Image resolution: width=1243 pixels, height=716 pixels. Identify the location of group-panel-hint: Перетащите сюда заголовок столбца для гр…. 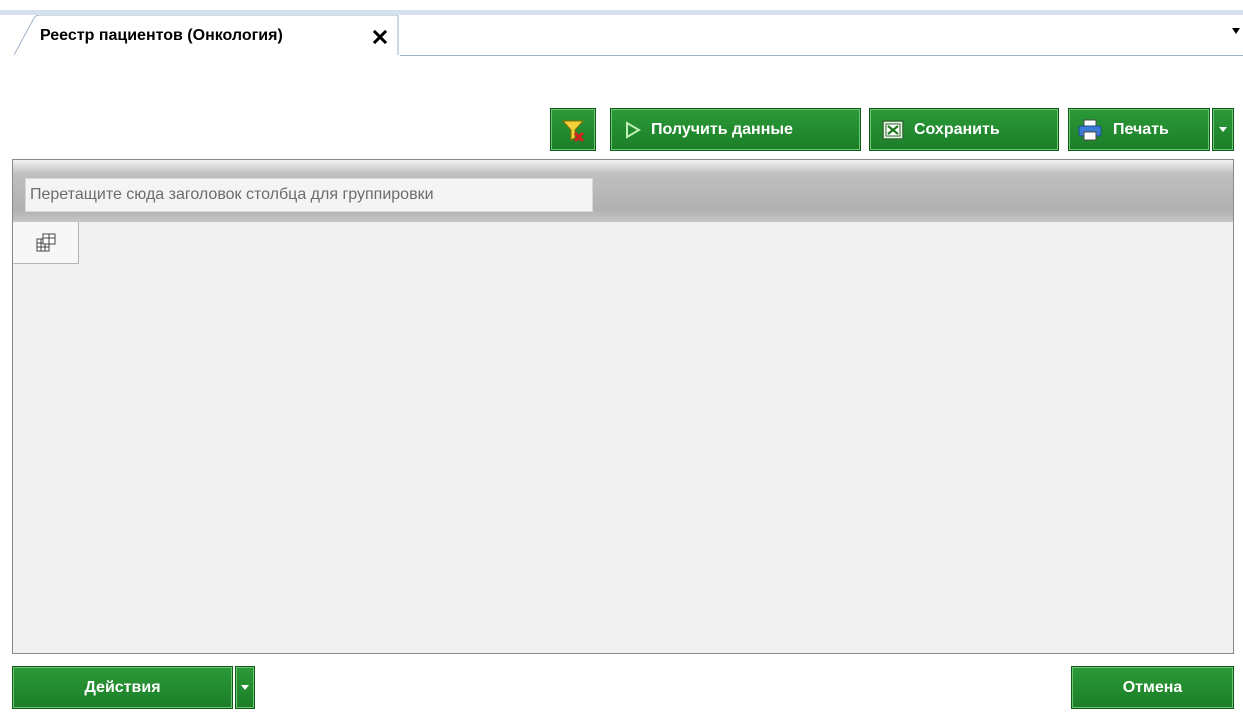
(309, 195).